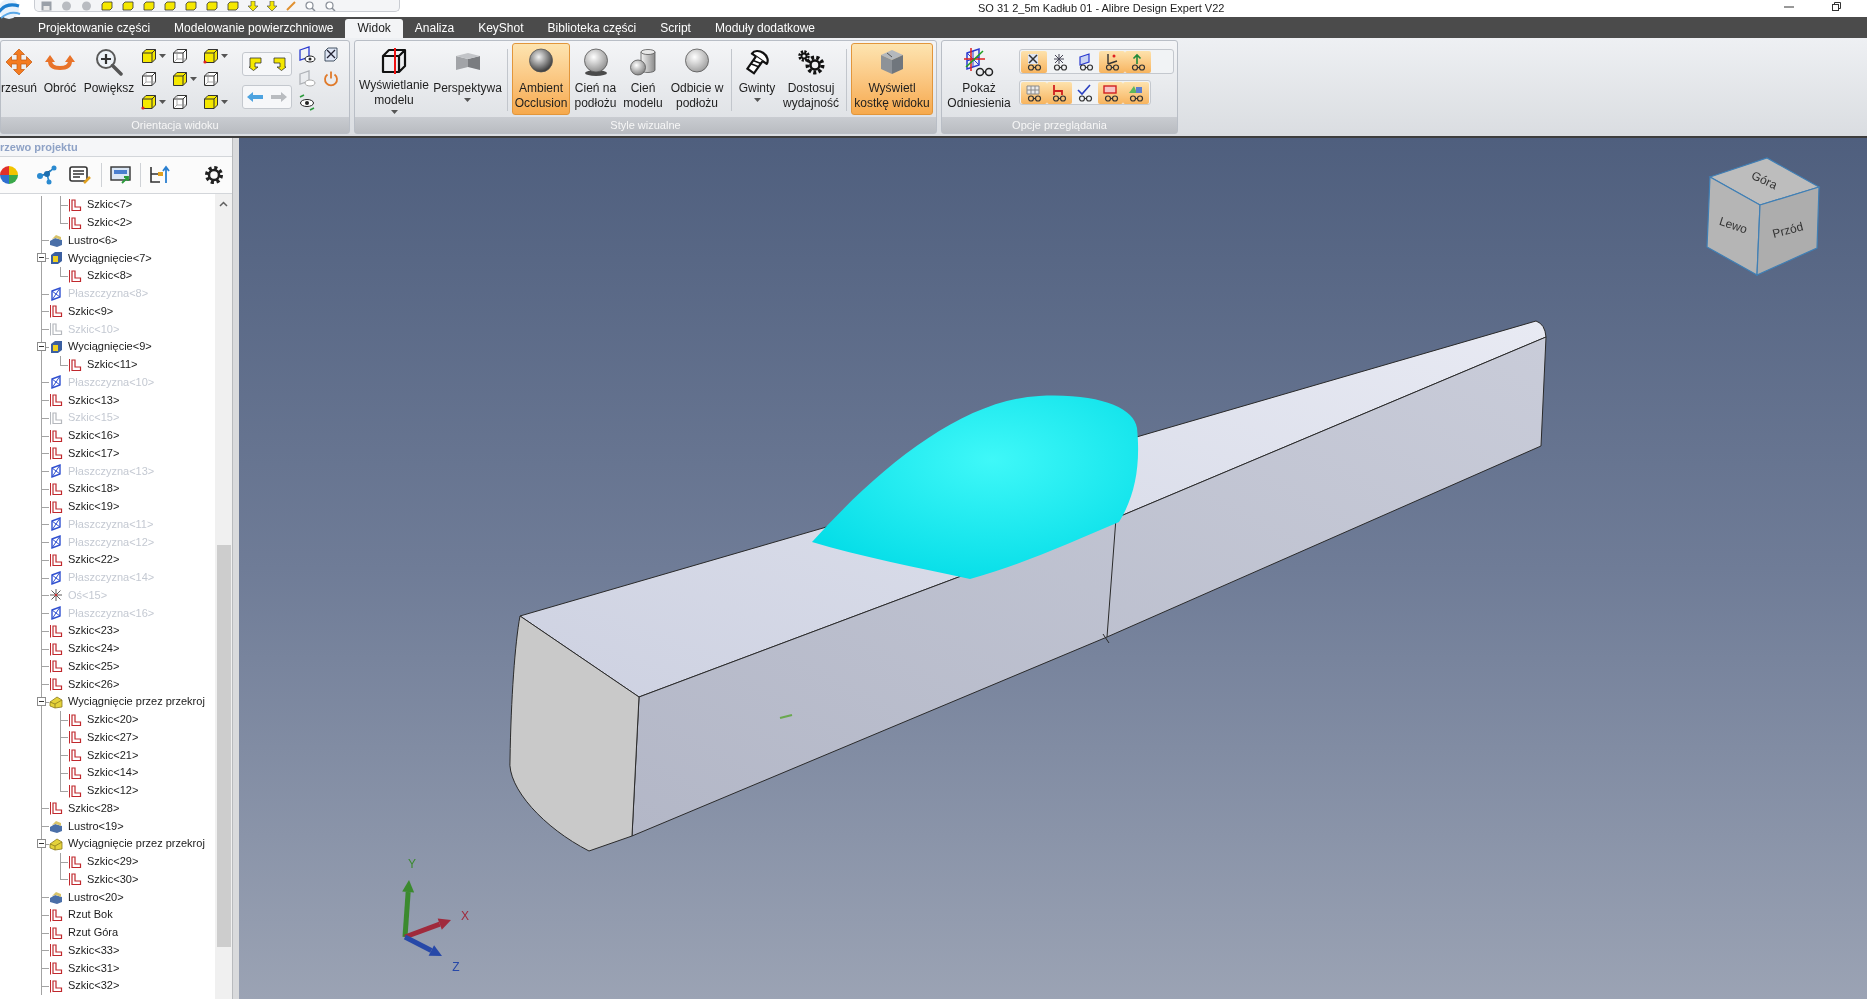  Describe the element at coordinates (96, 897) in the screenshot. I see `tree-item-label: Lustro<20>` at that location.